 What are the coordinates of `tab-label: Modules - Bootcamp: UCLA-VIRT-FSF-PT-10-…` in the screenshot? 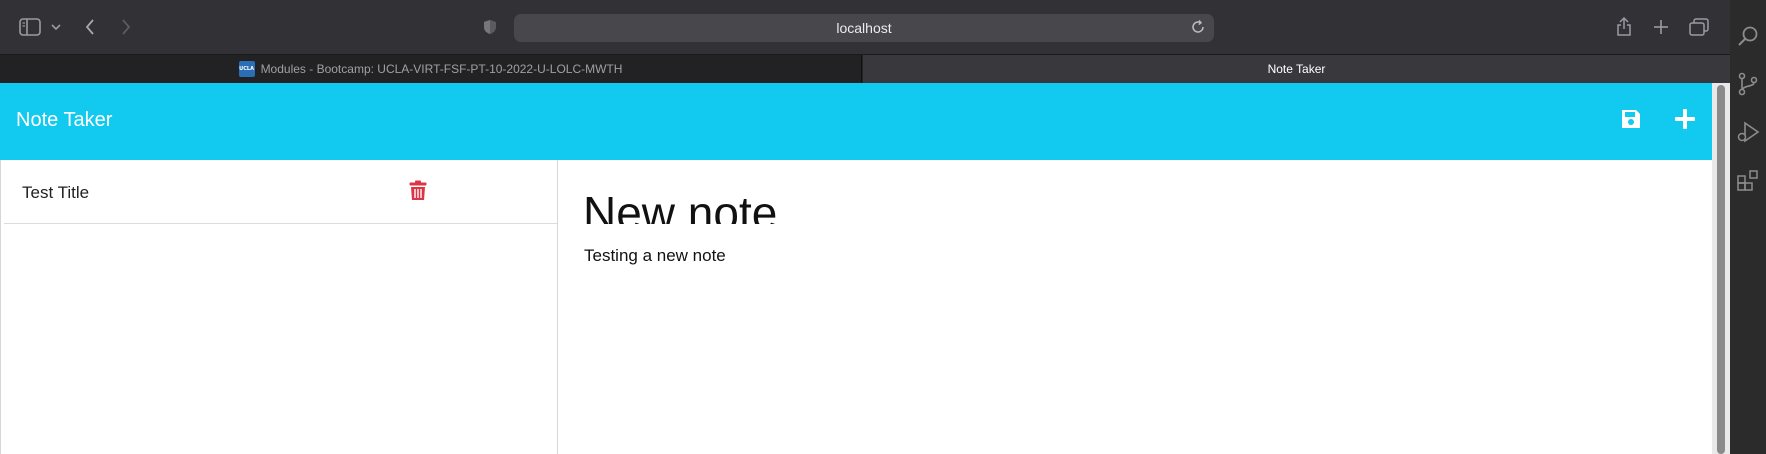 It's located at (441, 69).